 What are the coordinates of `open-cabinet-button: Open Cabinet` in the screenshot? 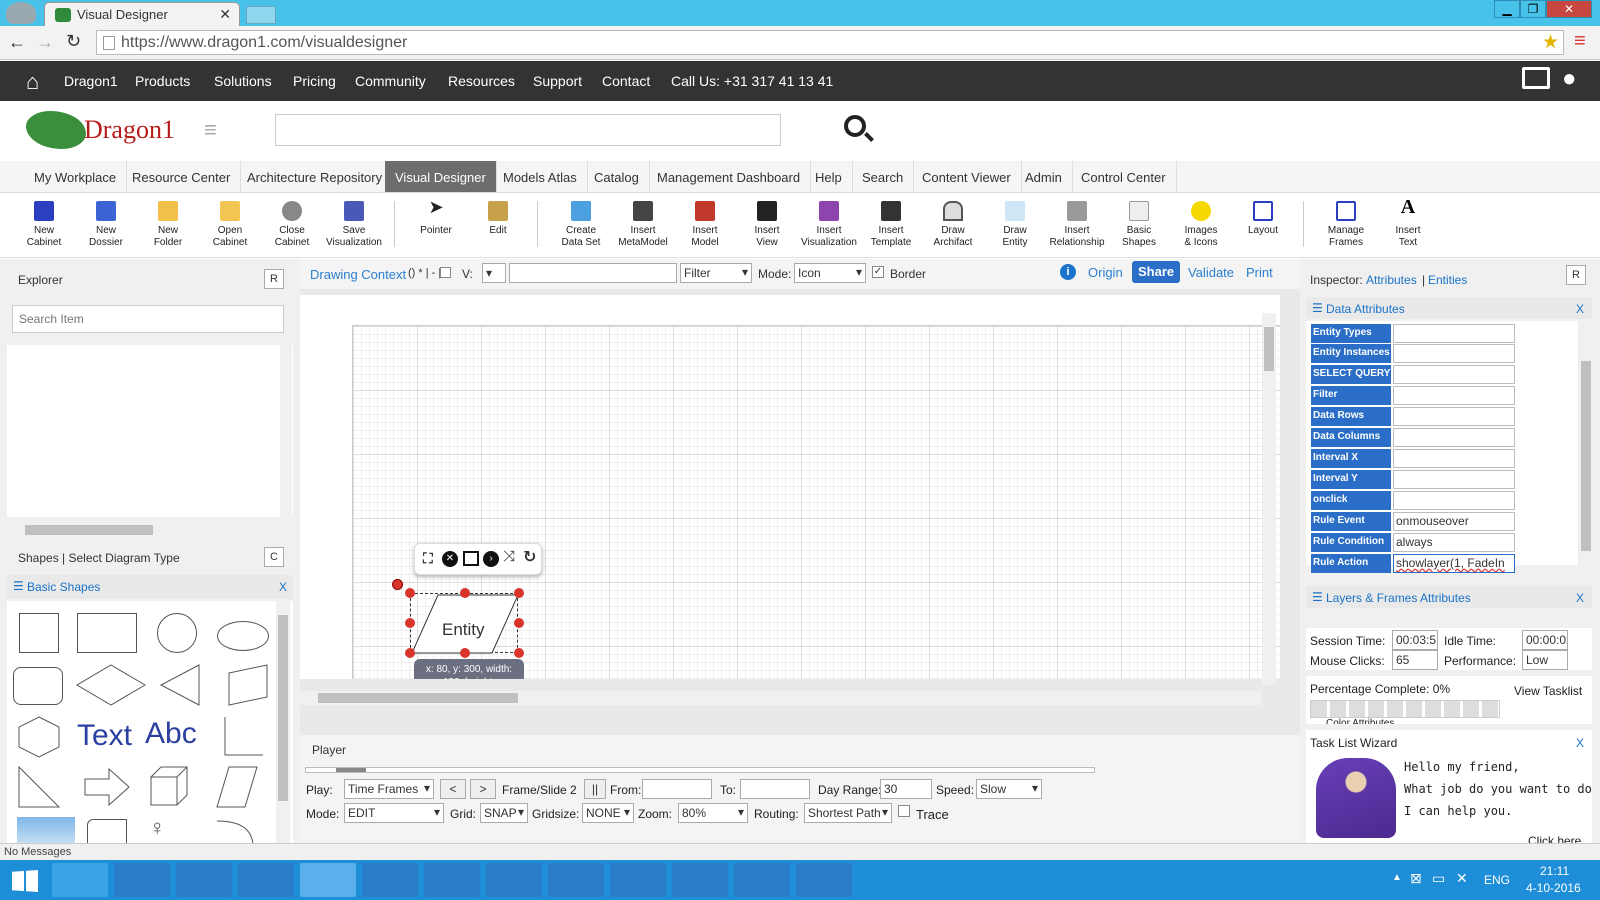 It's located at (230, 225).